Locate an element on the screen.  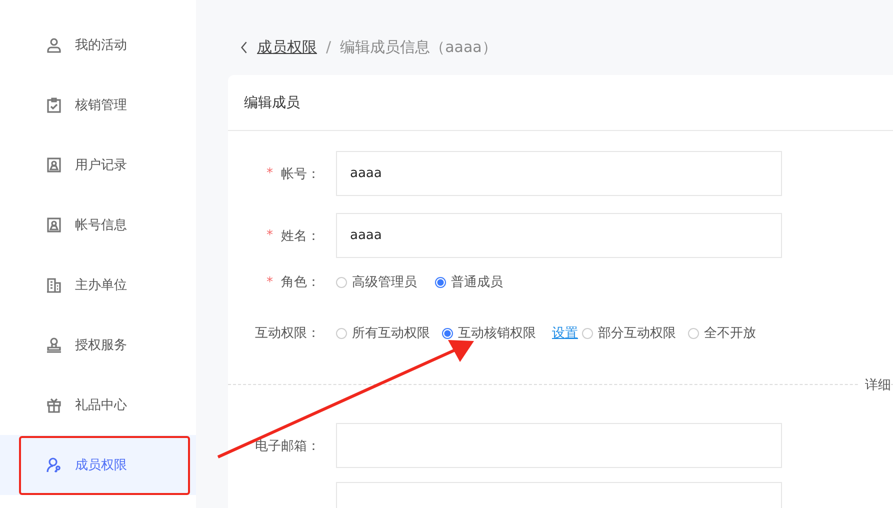
clipboard-check-icon is located at coordinates (54, 105).